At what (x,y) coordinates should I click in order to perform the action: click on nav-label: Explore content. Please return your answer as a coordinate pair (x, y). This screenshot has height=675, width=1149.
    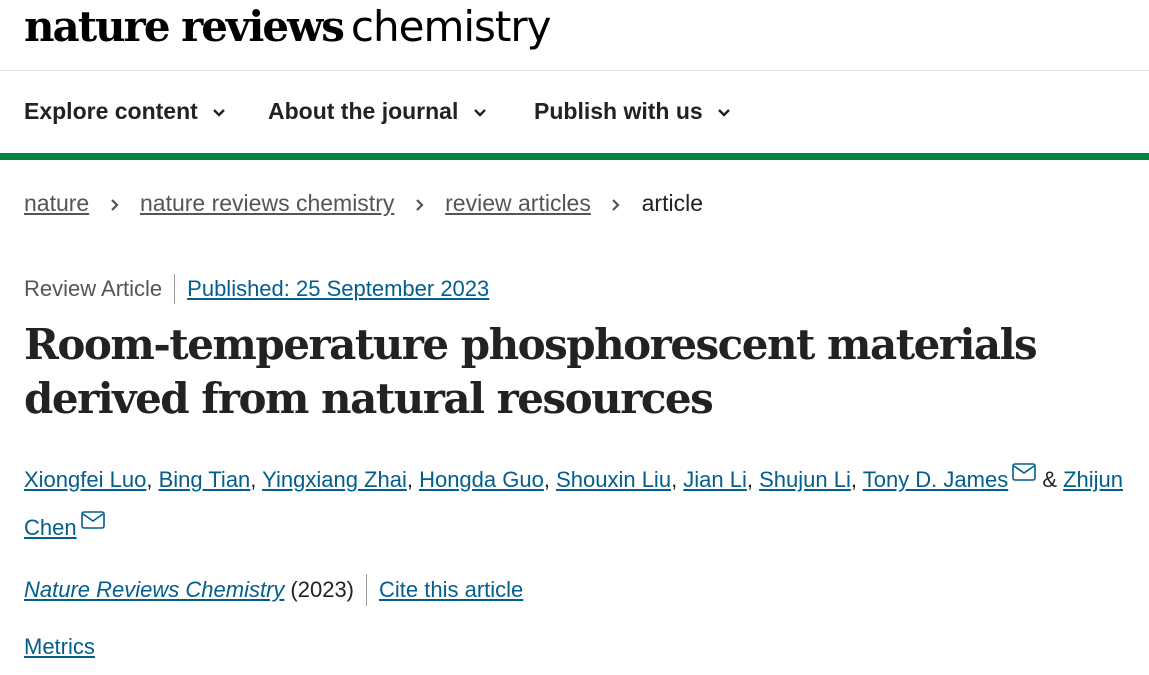
    Looking at the image, I should click on (111, 111).